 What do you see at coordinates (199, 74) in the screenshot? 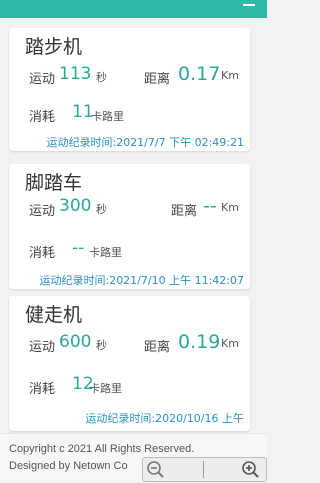
I see `distance-value: 0.17` at bounding box center [199, 74].